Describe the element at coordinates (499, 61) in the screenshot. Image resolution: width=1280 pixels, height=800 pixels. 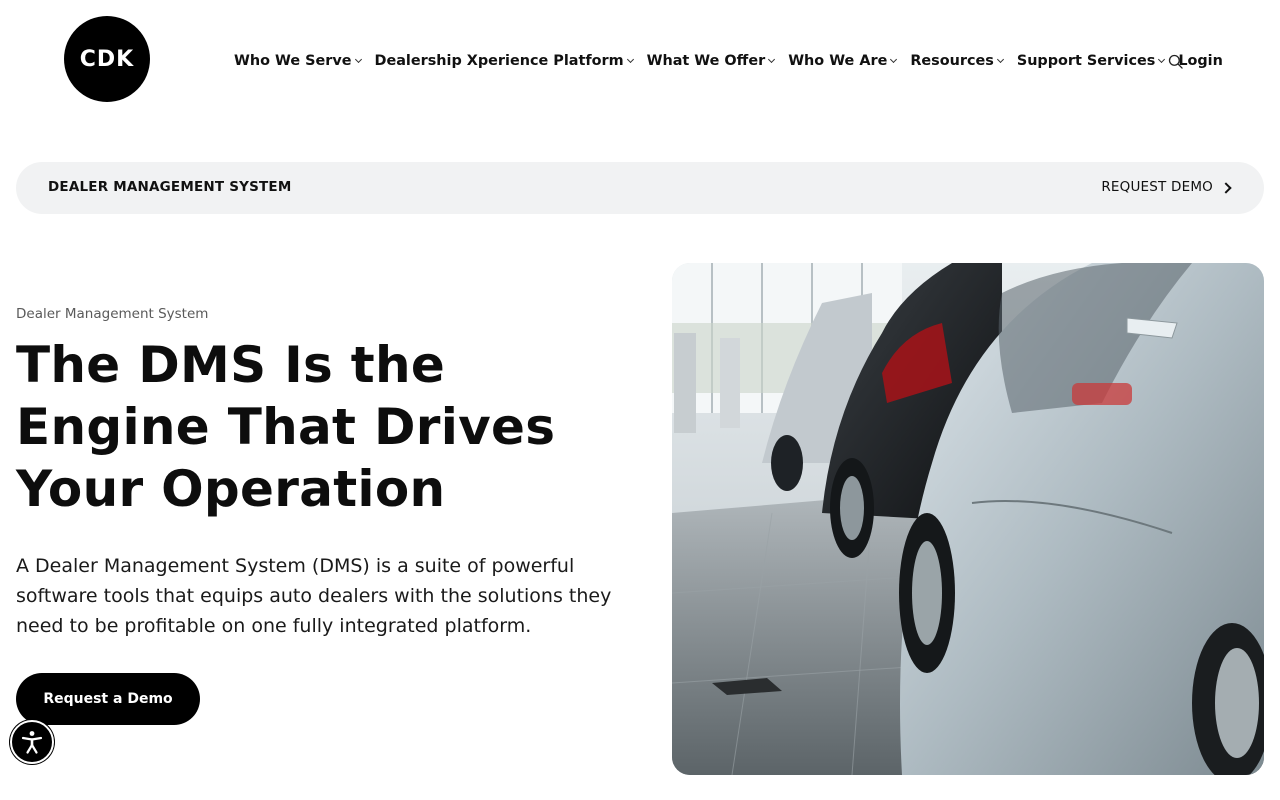
I see `nav-item-label: Dealership Xperience Platform` at that location.